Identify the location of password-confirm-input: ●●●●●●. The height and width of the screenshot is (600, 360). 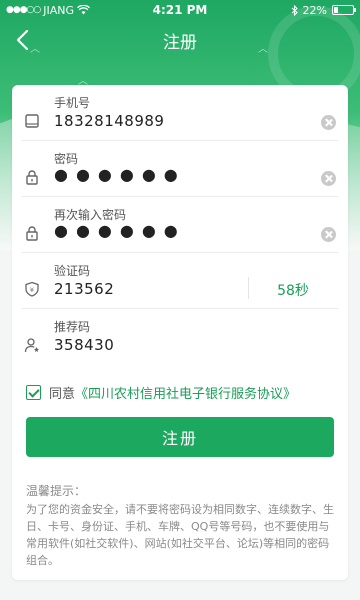
(120, 230).